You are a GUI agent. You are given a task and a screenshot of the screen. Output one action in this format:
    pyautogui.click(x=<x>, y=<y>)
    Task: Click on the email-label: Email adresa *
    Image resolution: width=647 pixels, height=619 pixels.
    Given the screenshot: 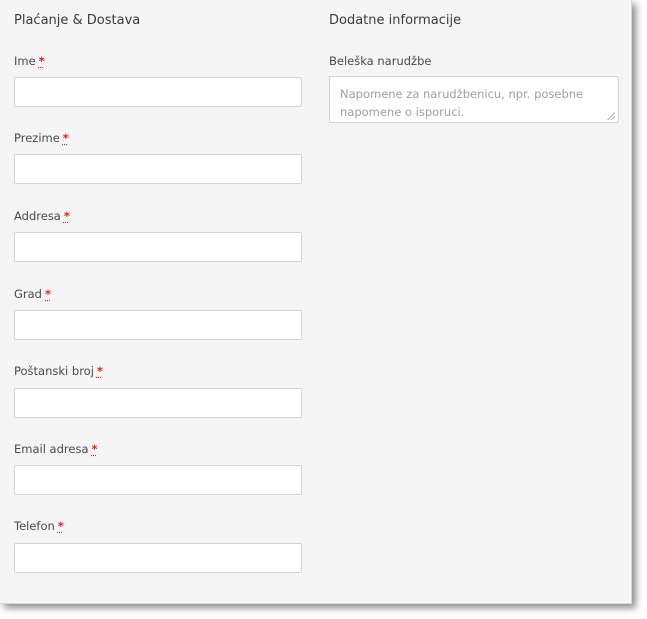 What is the action you would take?
    pyautogui.click(x=56, y=449)
    